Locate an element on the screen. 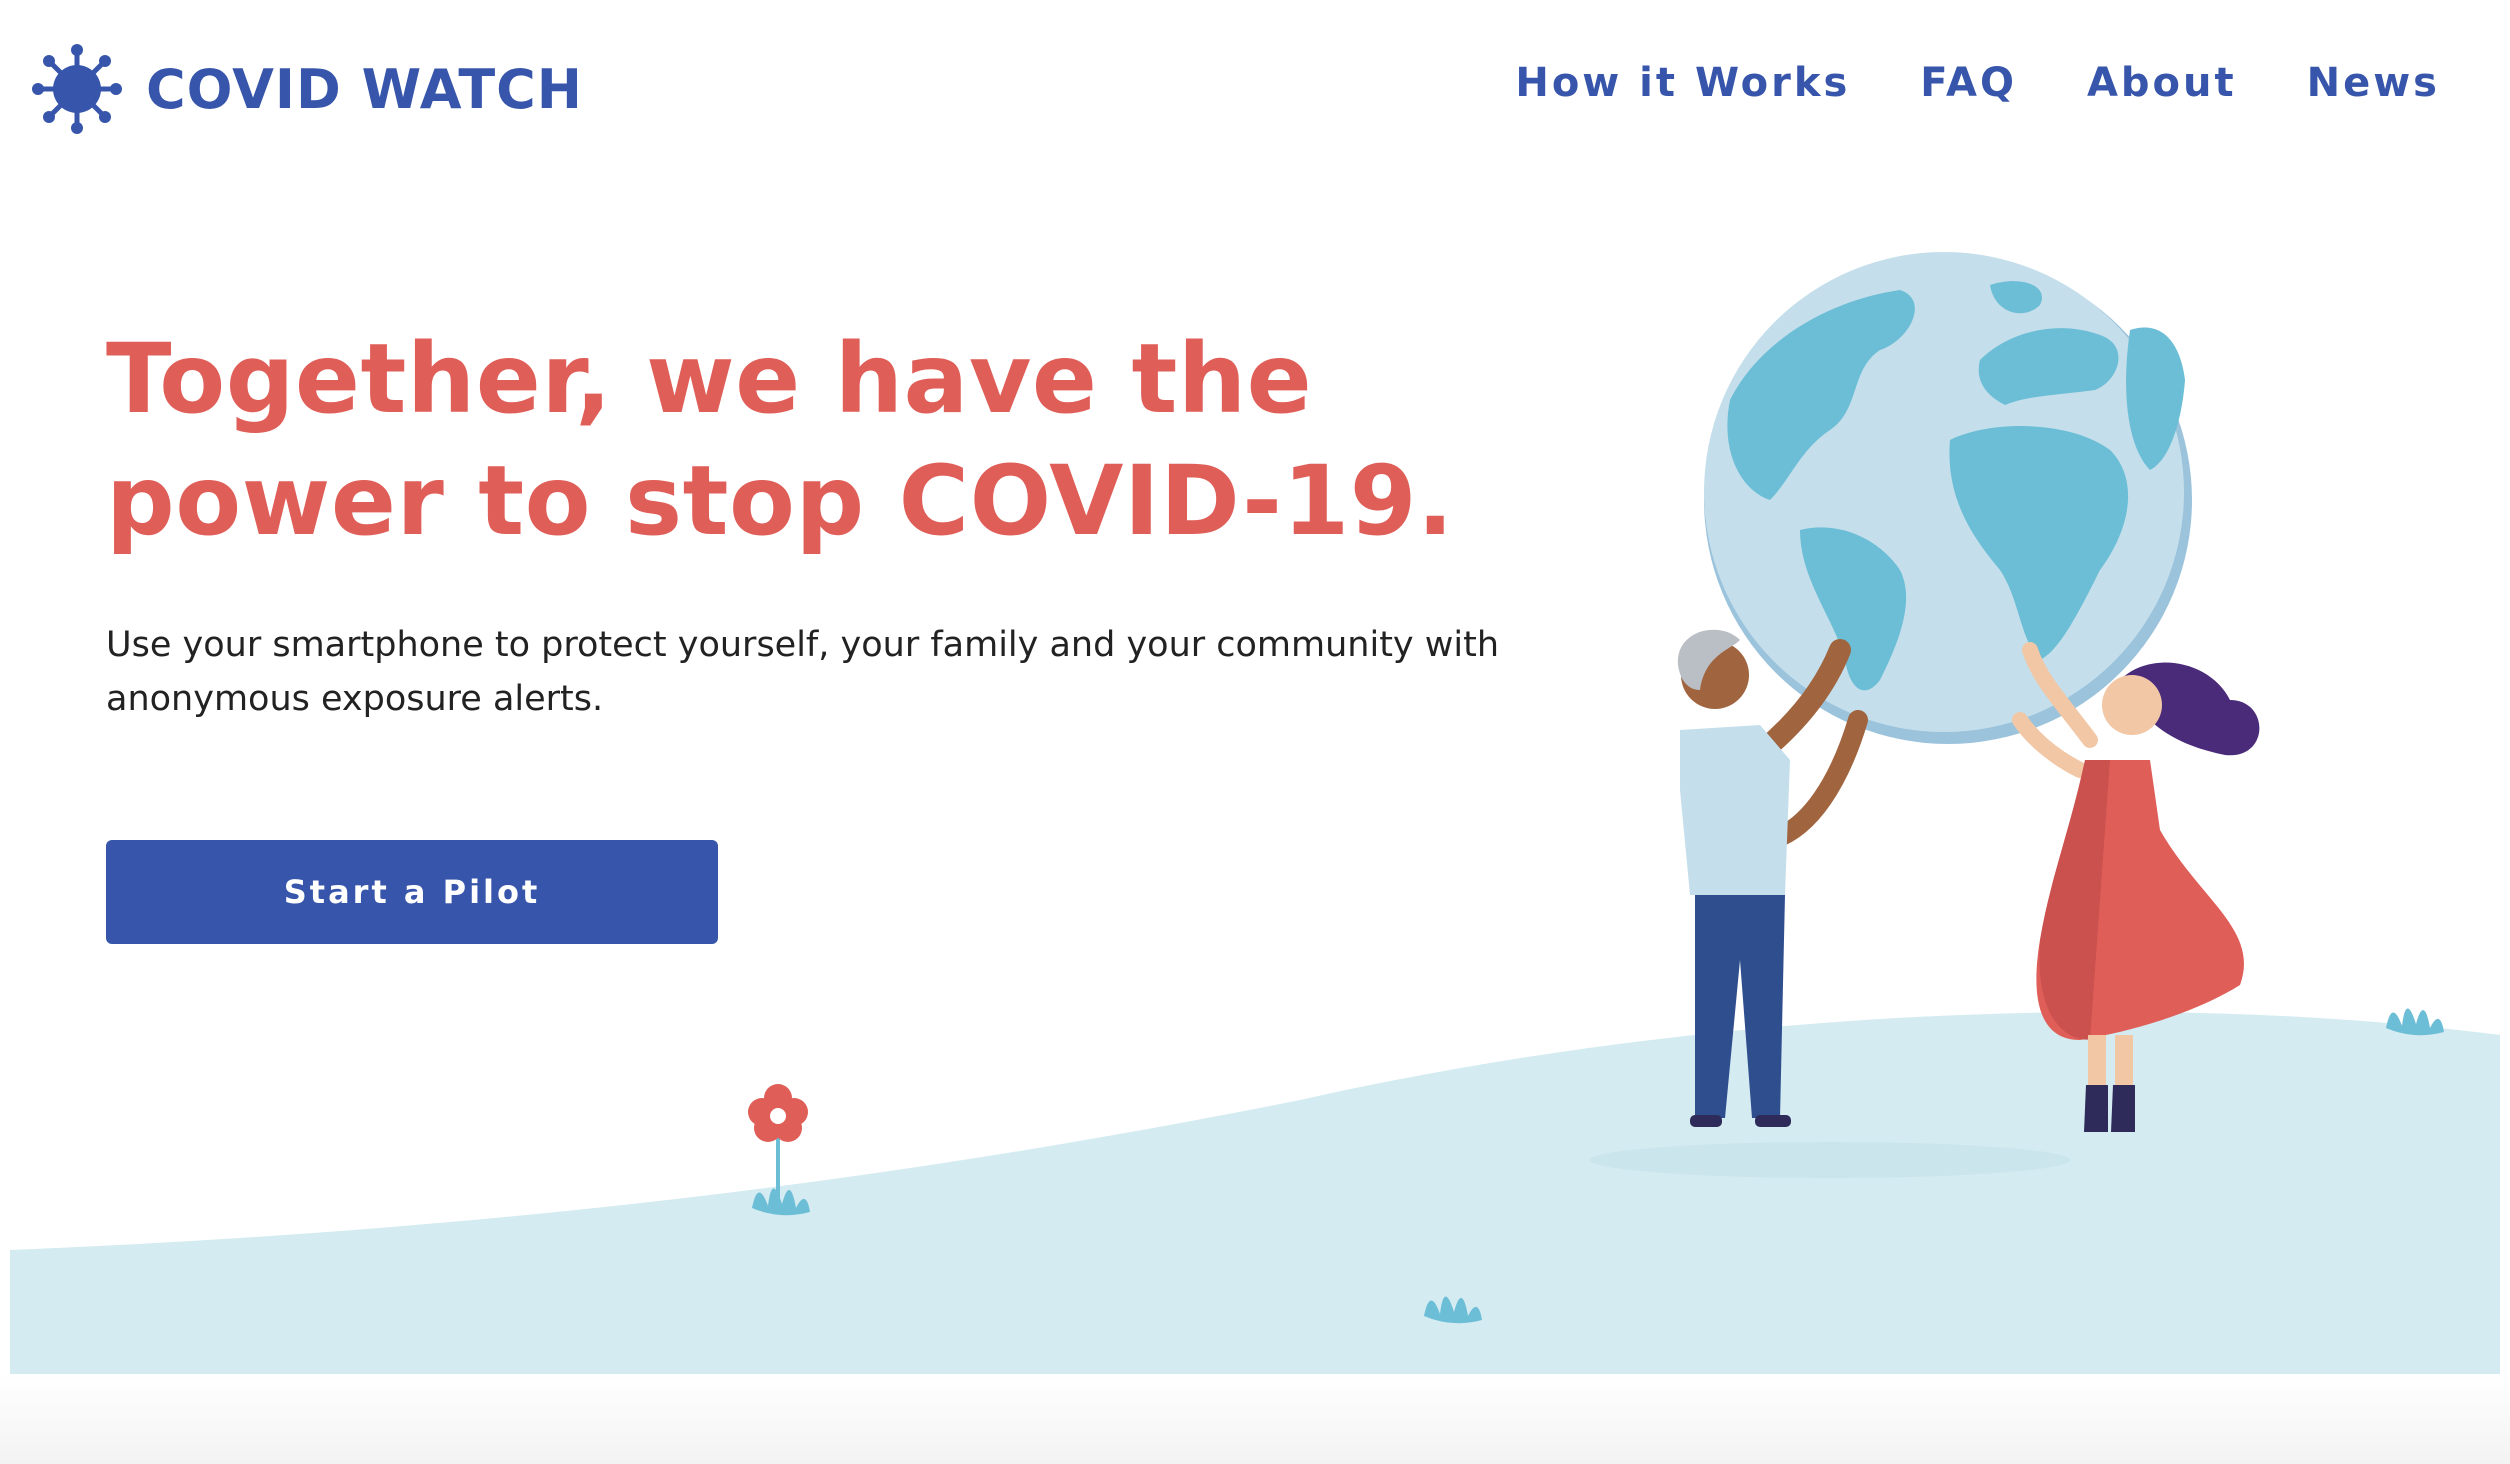 The height and width of the screenshot is (1464, 2510). ground-shadow is located at coordinates (1830, 1160).